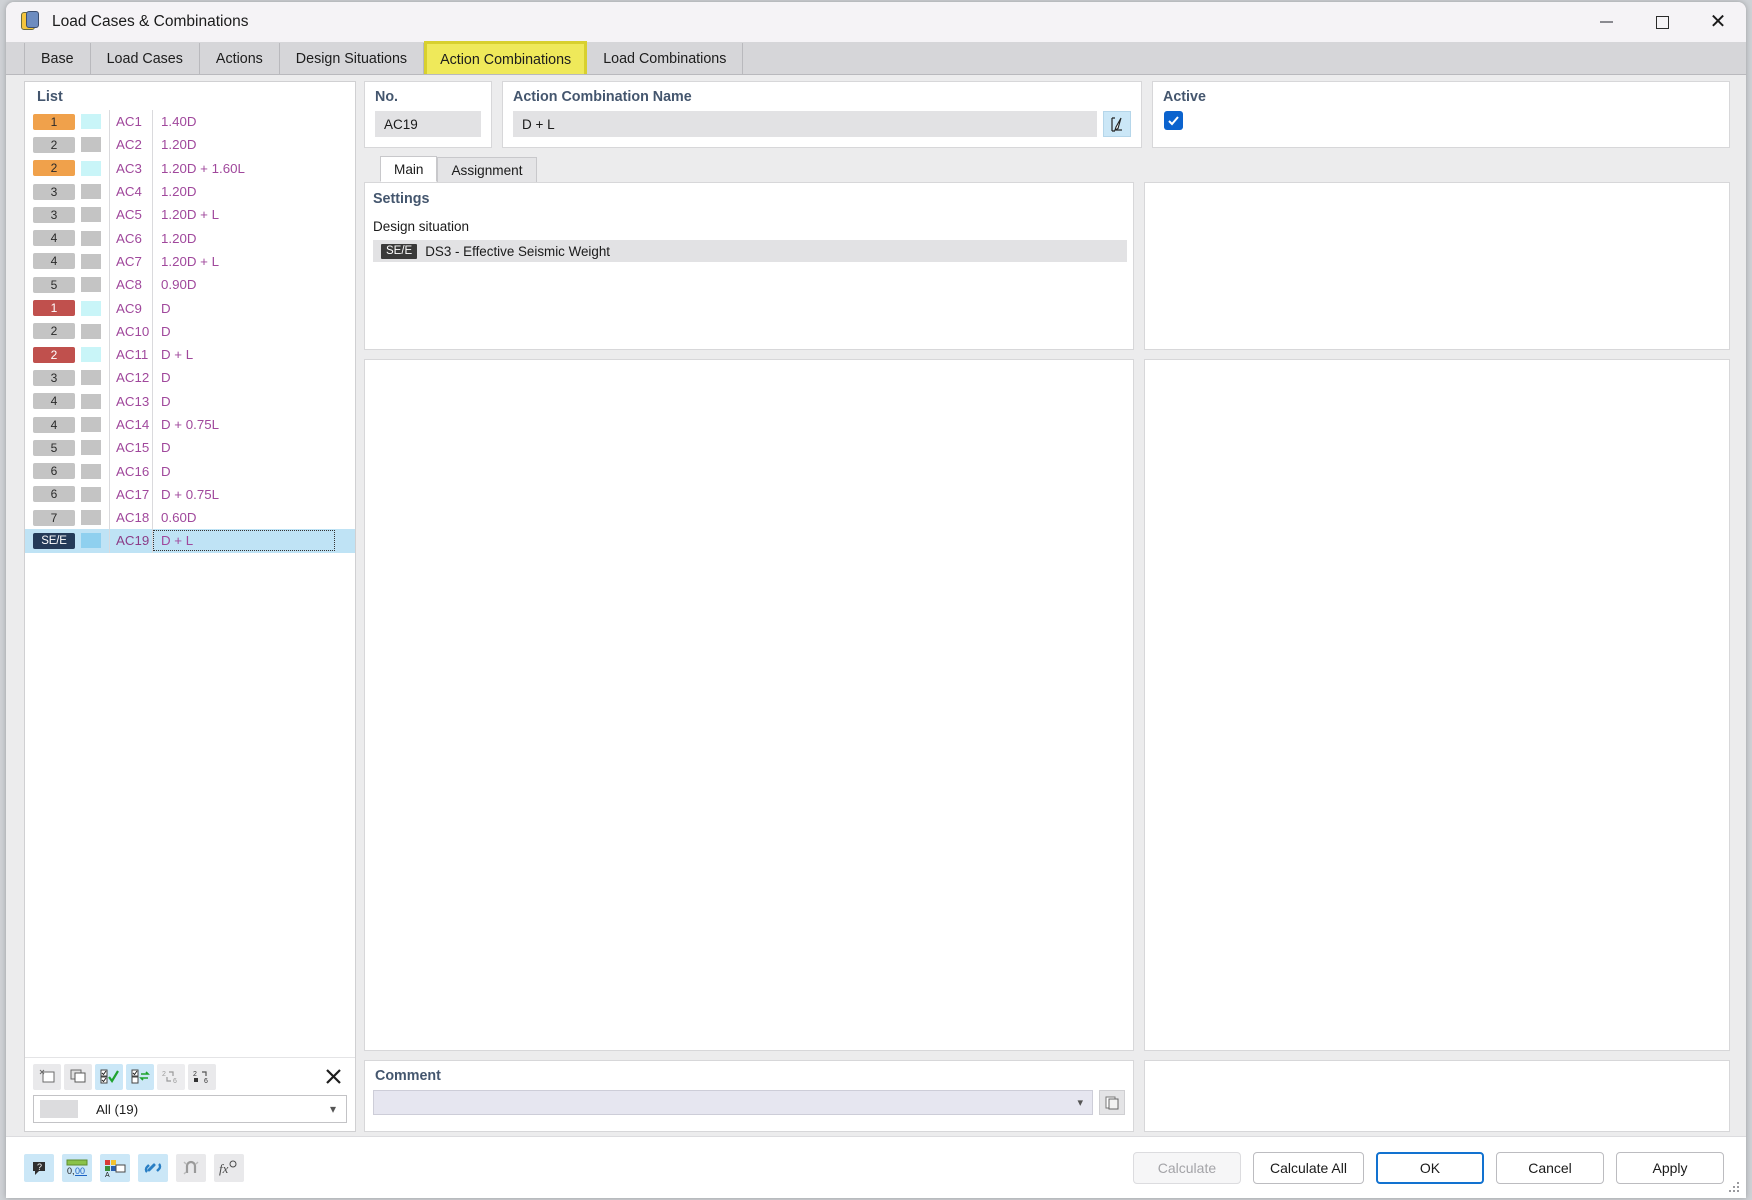 This screenshot has height=1200, width=1752. I want to click on tab-base: Base, so click(57, 58).